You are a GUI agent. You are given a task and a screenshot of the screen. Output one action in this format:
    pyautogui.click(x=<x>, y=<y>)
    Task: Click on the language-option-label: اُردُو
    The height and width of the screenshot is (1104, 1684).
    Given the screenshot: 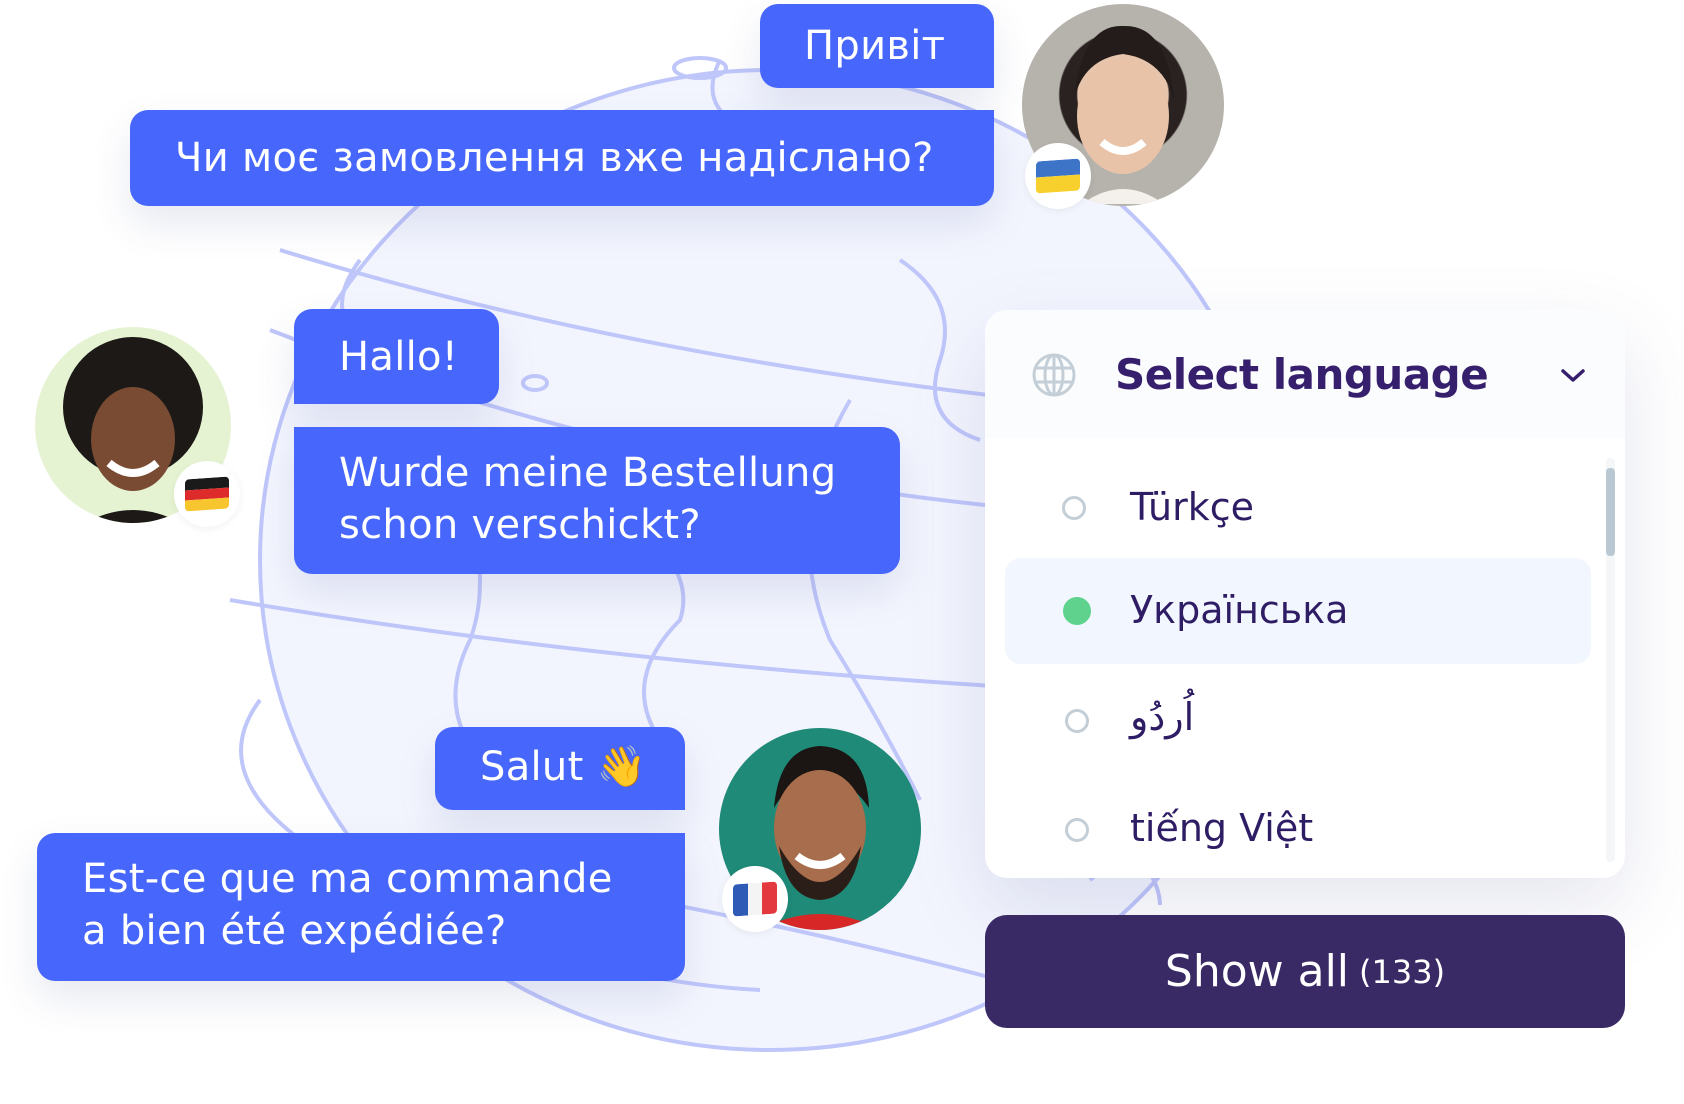 What is the action you would take?
    pyautogui.click(x=1162, y=717)
    